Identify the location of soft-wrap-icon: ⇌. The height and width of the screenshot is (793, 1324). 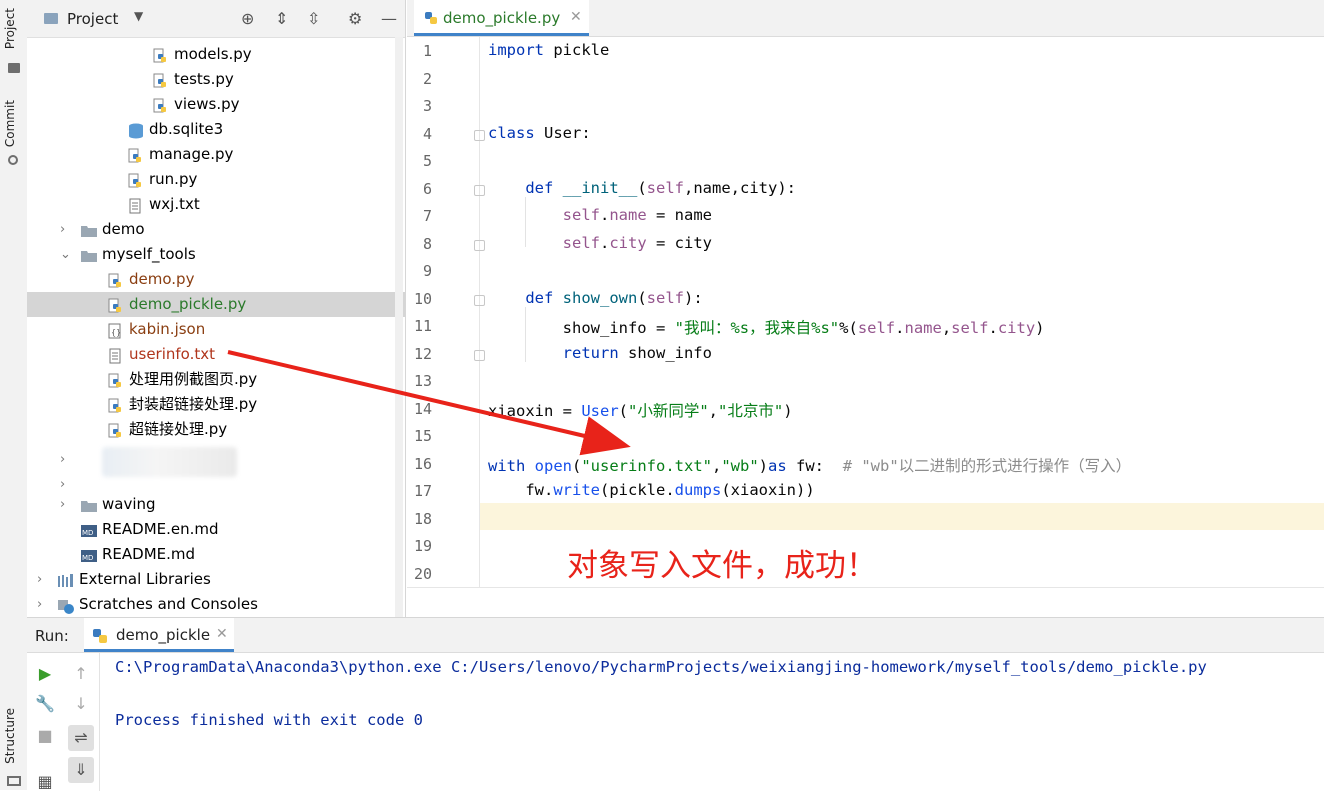
(81, 738).